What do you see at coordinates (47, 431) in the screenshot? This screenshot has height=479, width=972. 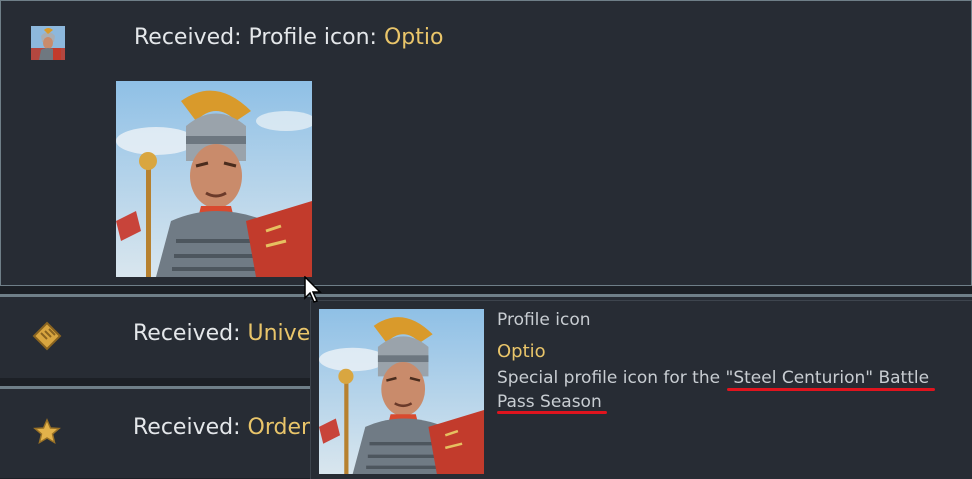 I see `star-icon` at bounding box center [47, 431].